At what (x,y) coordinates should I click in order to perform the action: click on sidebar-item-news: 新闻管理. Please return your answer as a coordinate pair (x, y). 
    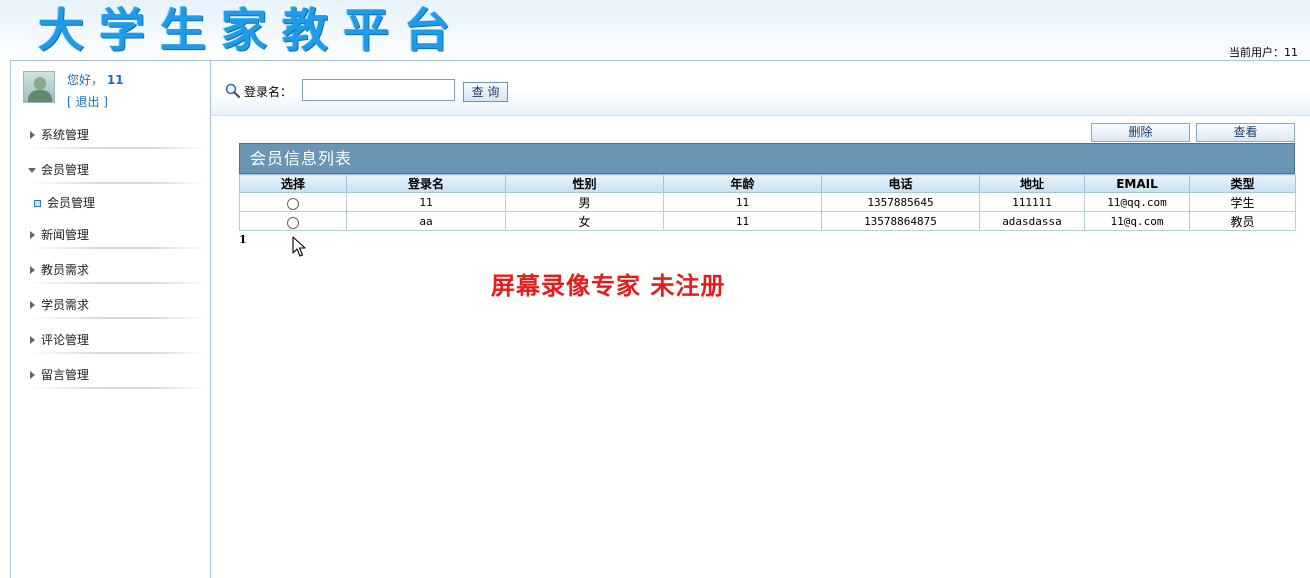
    Looking at the image, I should click on (117, 237).